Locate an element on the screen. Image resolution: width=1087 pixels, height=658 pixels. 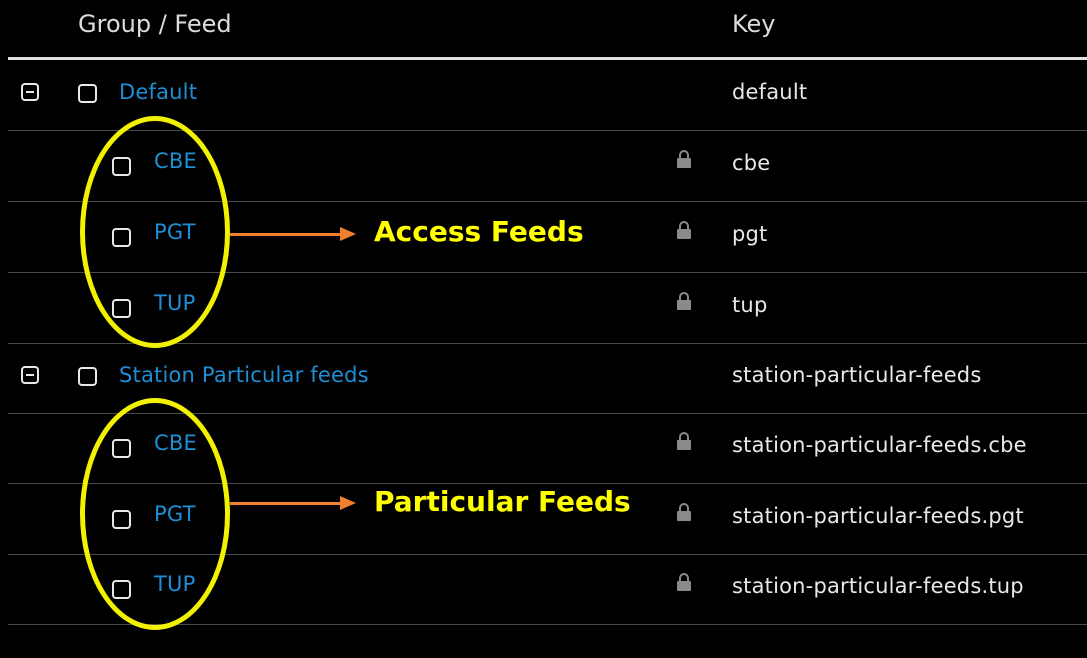
feed-row: TUP tup is located at coordinates (543, 308).